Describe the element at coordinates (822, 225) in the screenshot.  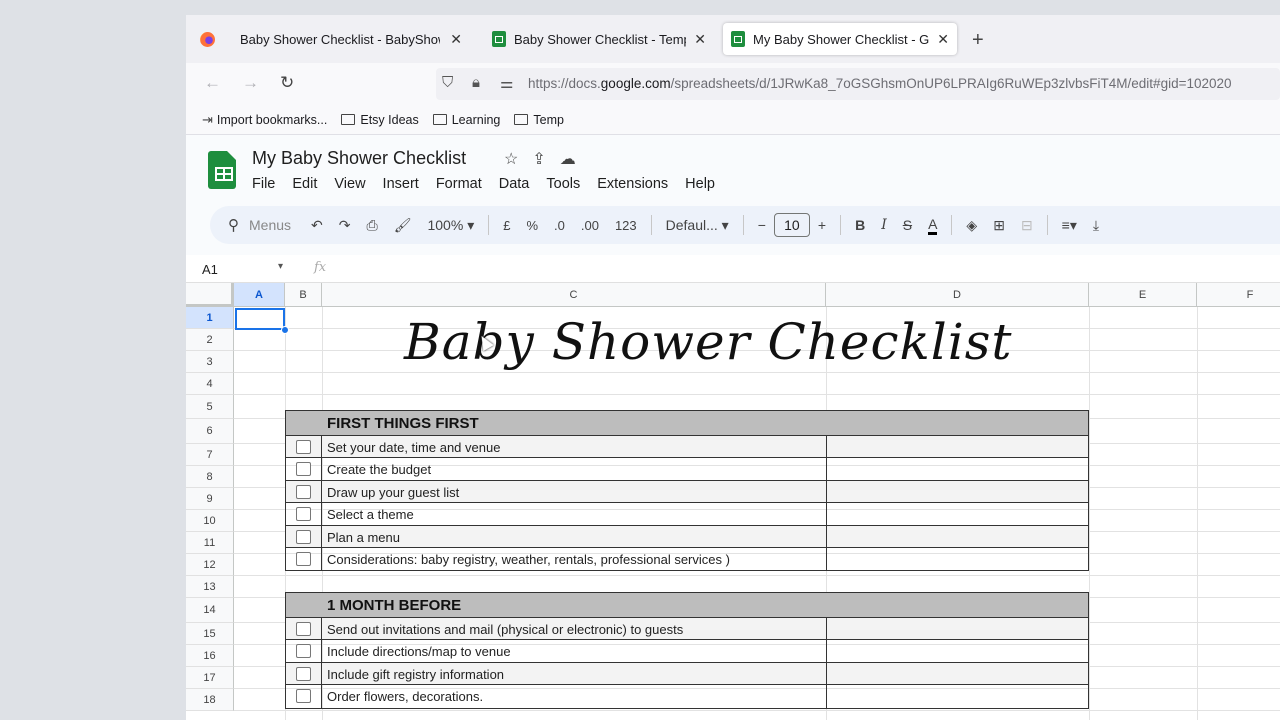
I see `font-size-increase: +` at that location.